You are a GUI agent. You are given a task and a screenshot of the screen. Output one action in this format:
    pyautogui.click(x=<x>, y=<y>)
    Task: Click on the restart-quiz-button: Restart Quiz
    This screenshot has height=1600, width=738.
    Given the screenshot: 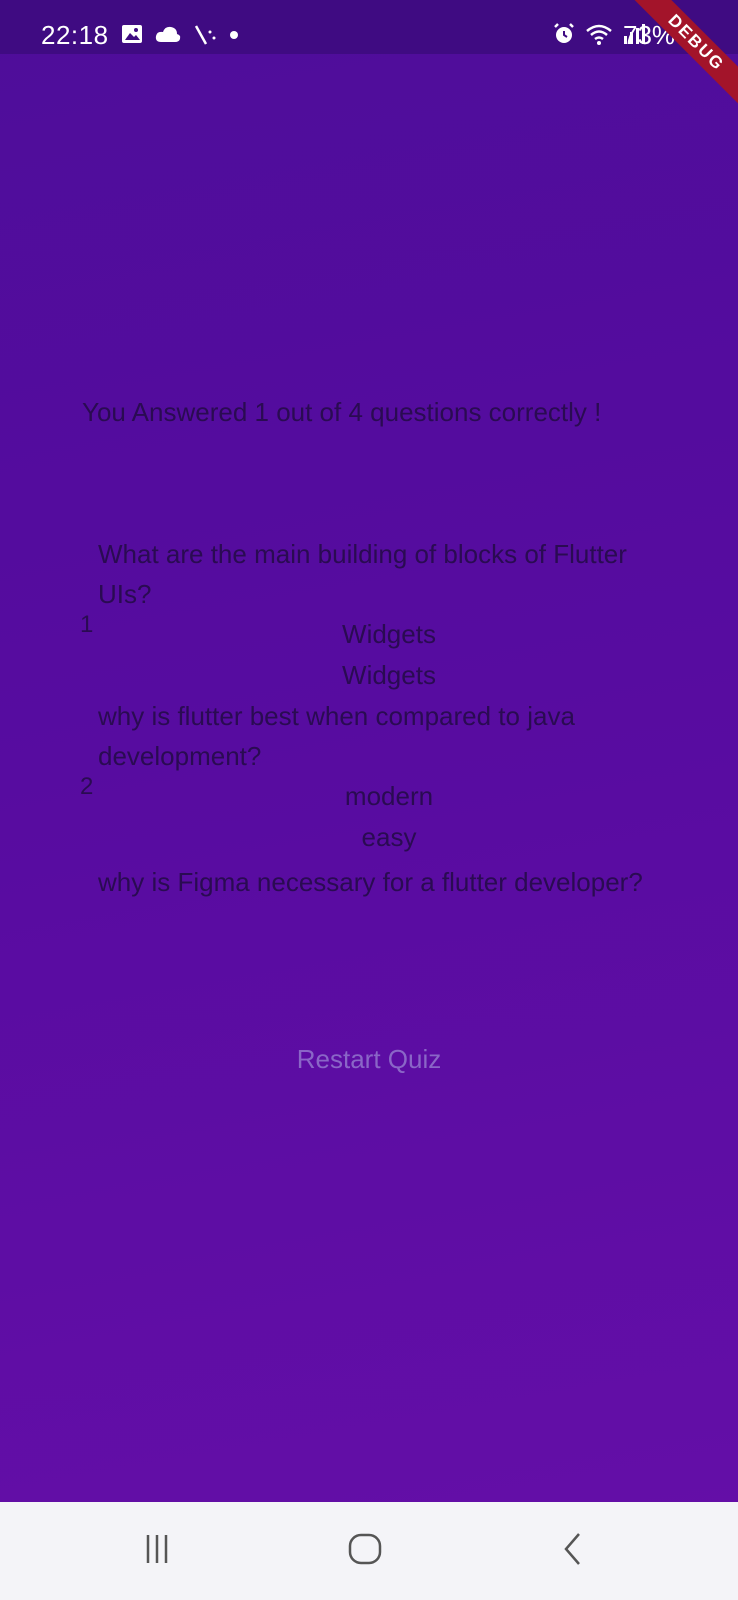 What is the action you would take?
    pyautogui.click(x=369, y=1059)
    